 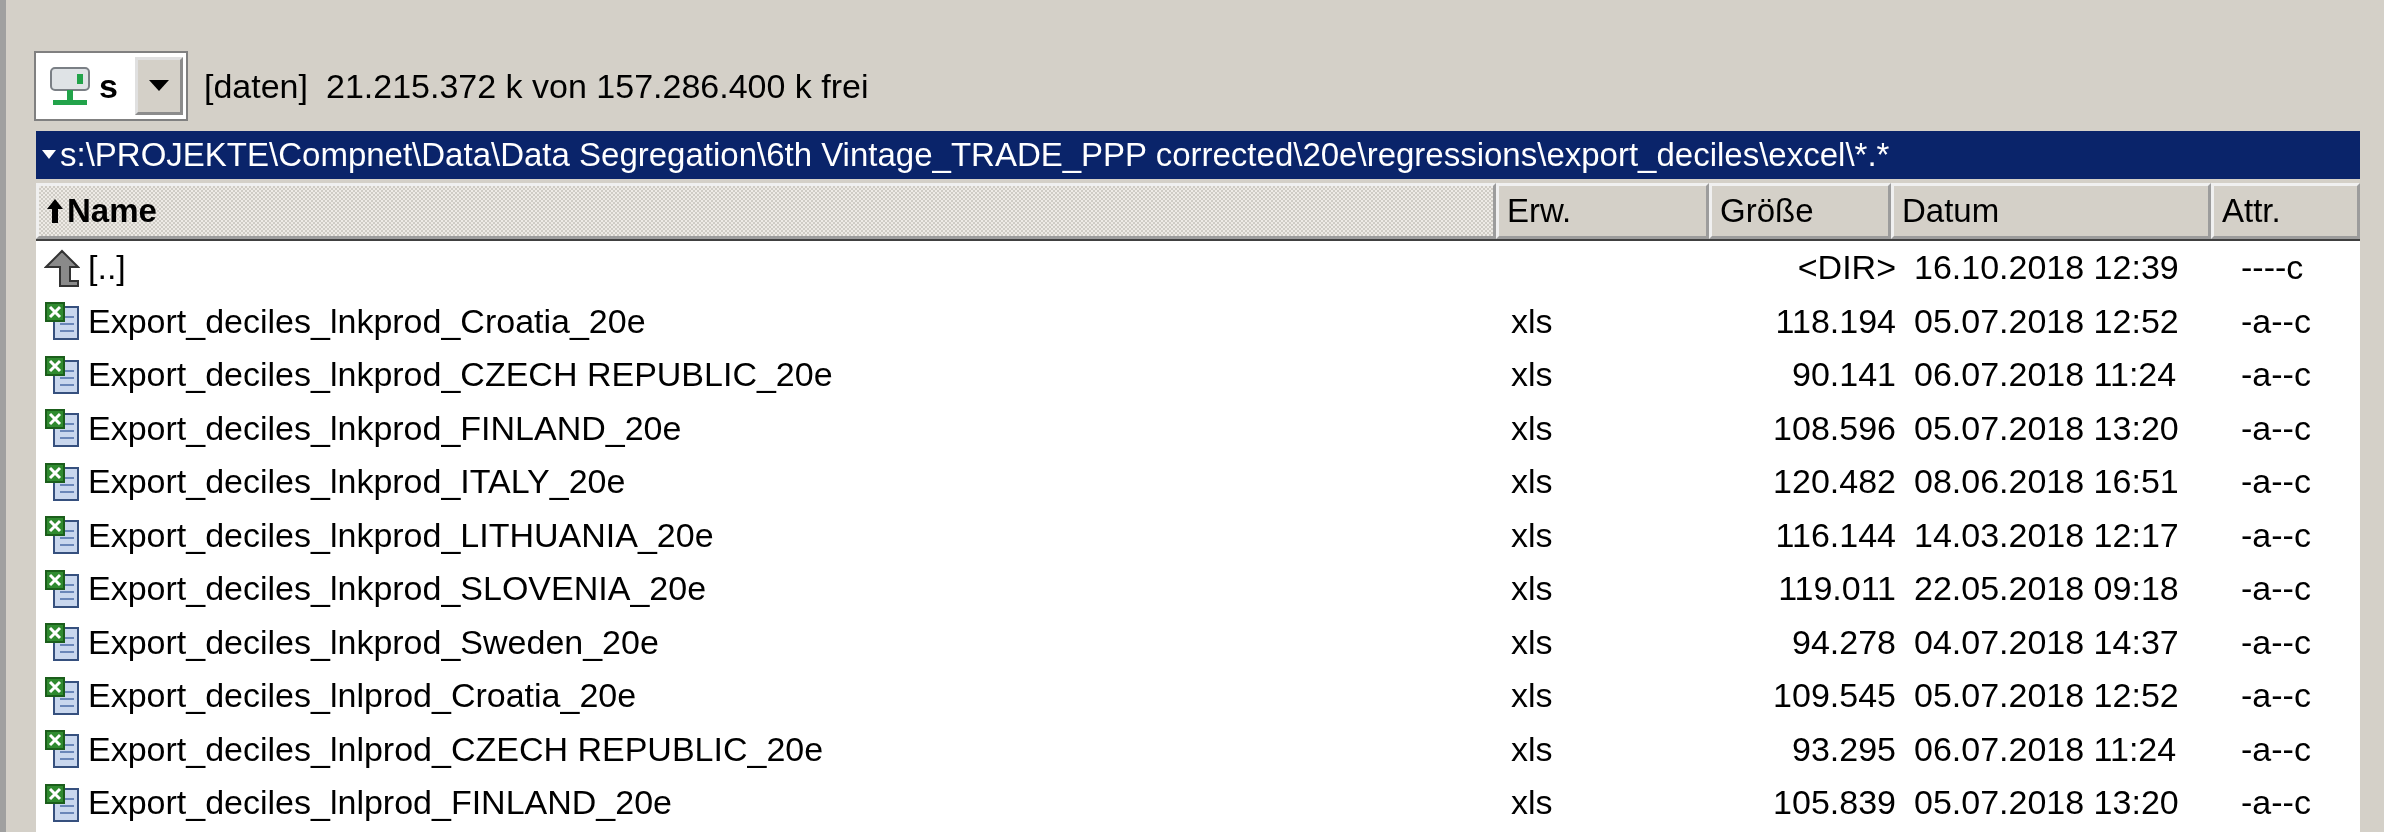 I want to click on file-size: 90.141, so click(x=1844, y=375).